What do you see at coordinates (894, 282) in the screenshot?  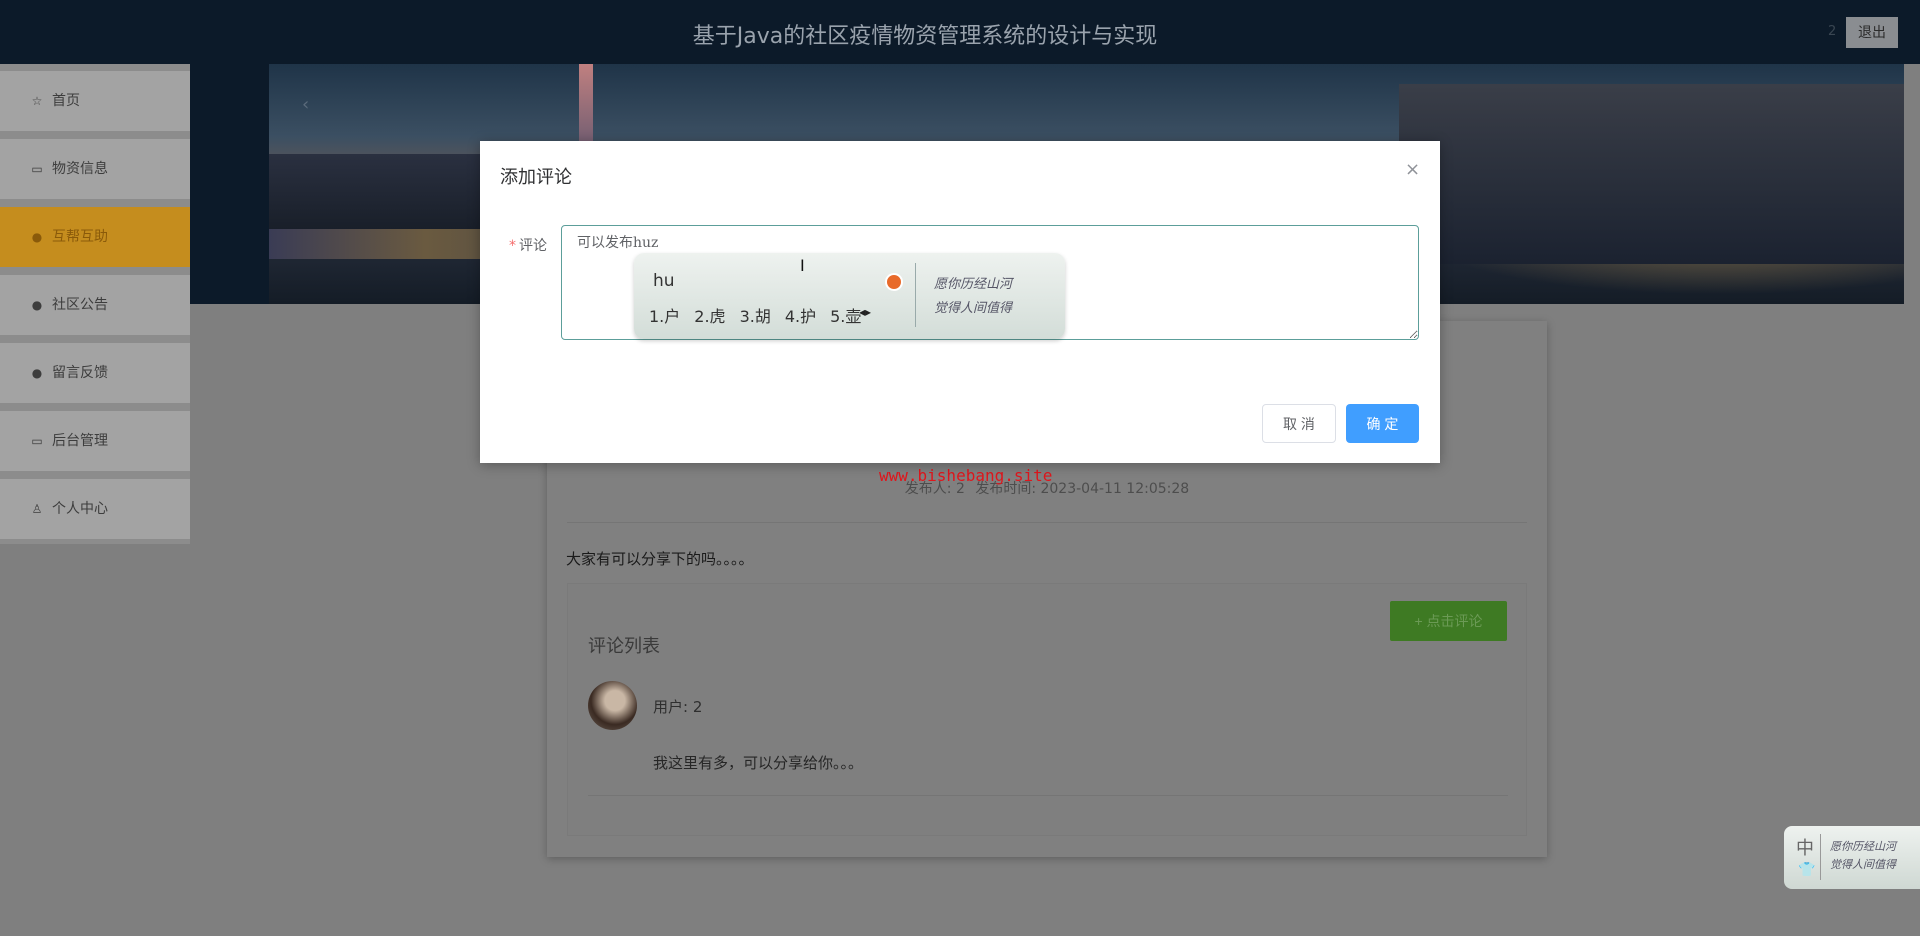 I see `ime-logo-icon` at bounding box center [894, 282].